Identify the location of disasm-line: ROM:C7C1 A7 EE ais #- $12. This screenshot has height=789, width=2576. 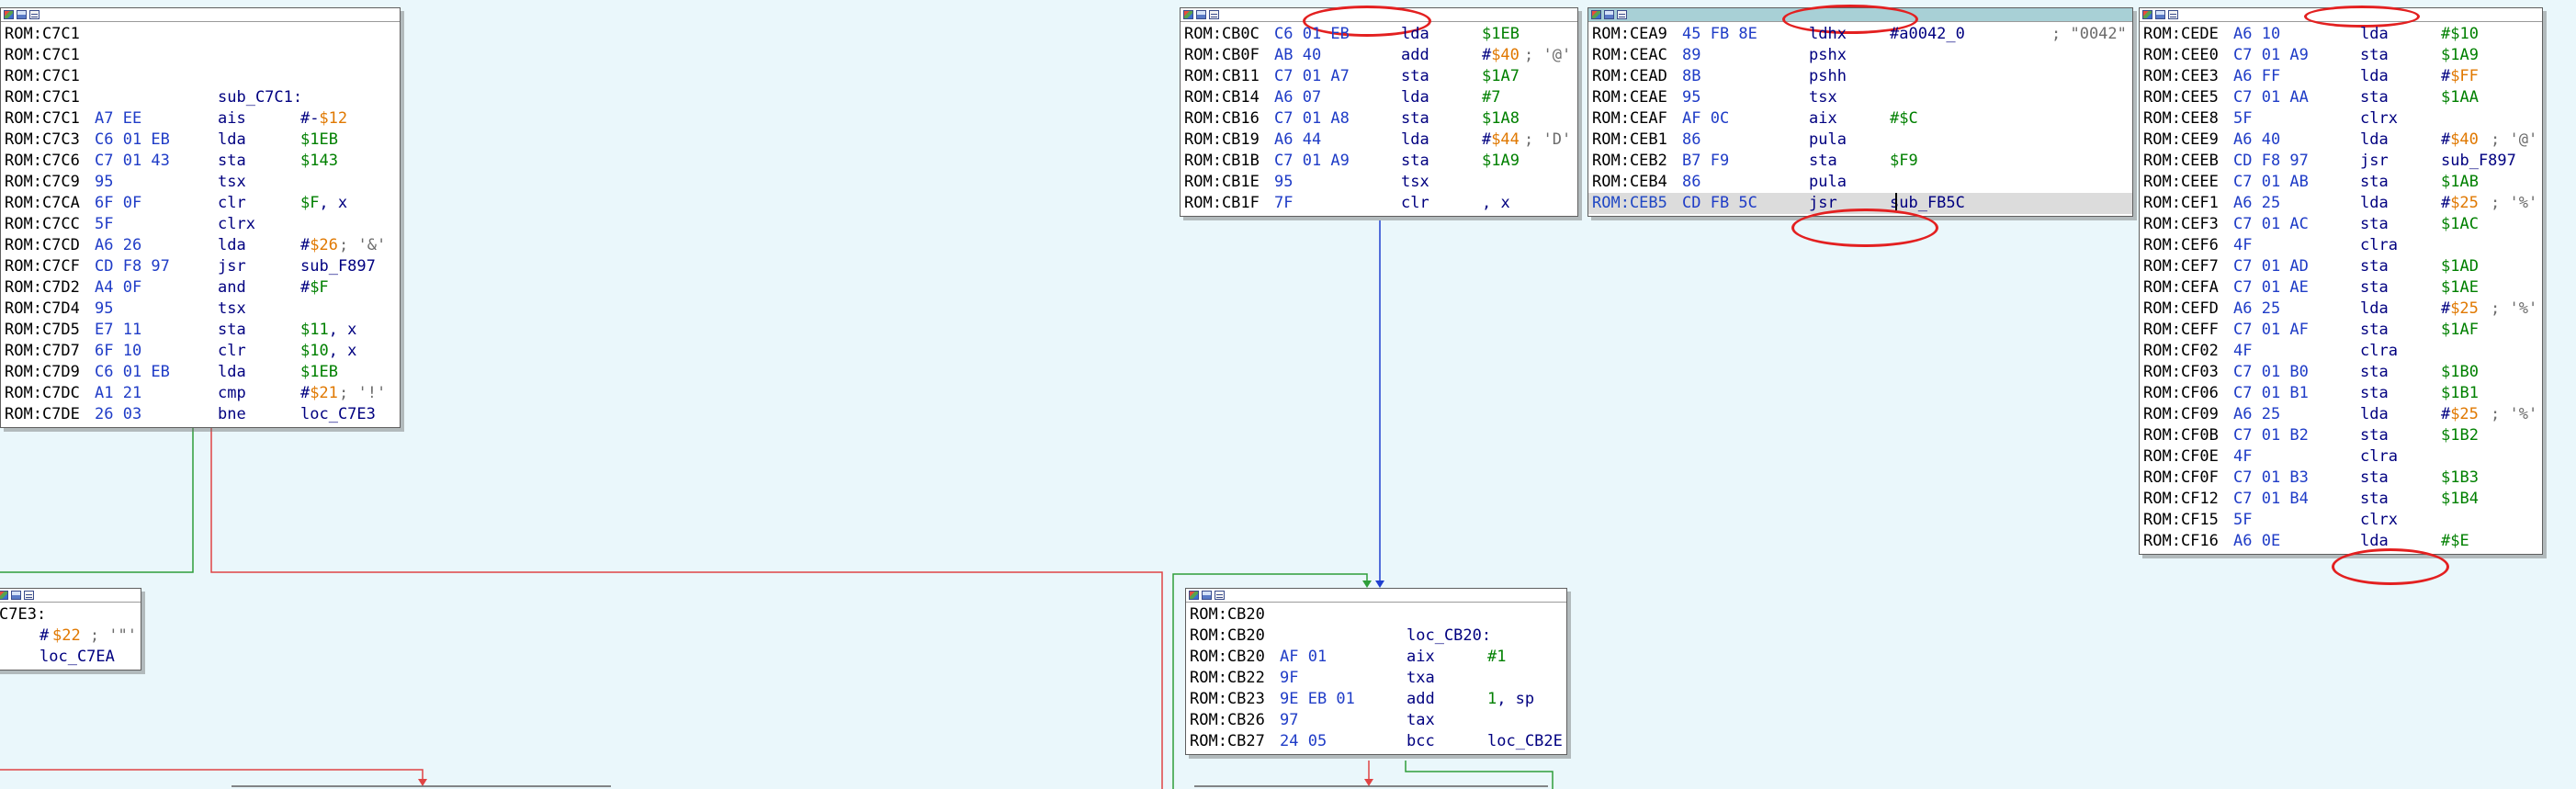
(202, 119).